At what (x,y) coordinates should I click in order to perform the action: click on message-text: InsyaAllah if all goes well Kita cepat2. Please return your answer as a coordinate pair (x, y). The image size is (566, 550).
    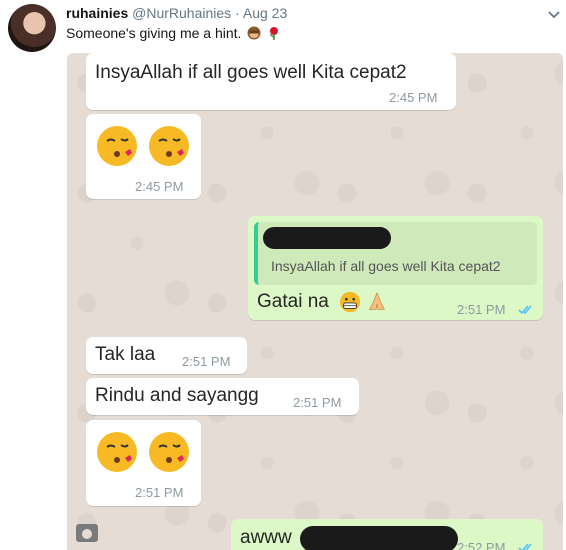
    Looking at the image, I should click on (251, 72).